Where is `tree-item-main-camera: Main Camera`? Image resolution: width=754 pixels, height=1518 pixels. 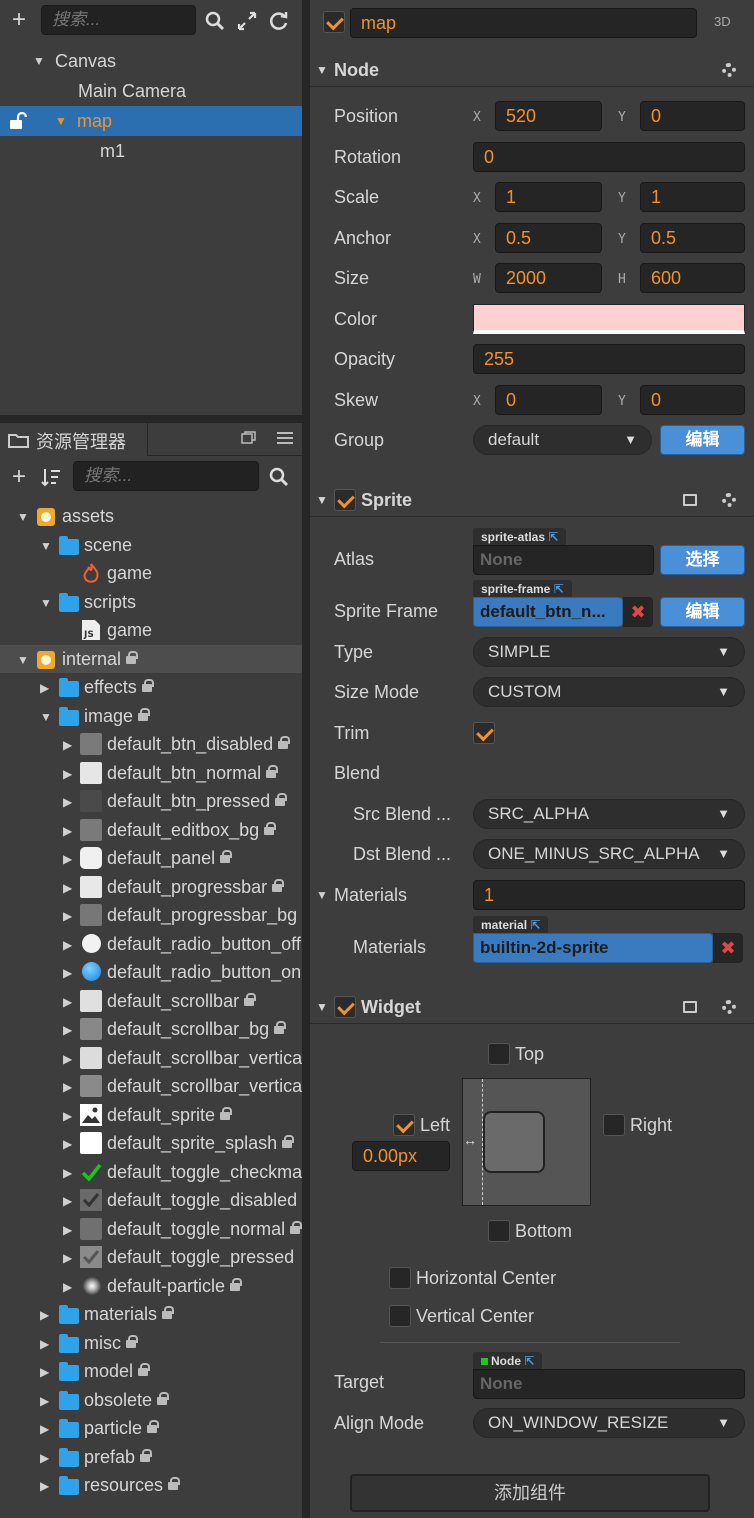
tree-item-main-camera: Main Camera is located at coordinates (151, 91).